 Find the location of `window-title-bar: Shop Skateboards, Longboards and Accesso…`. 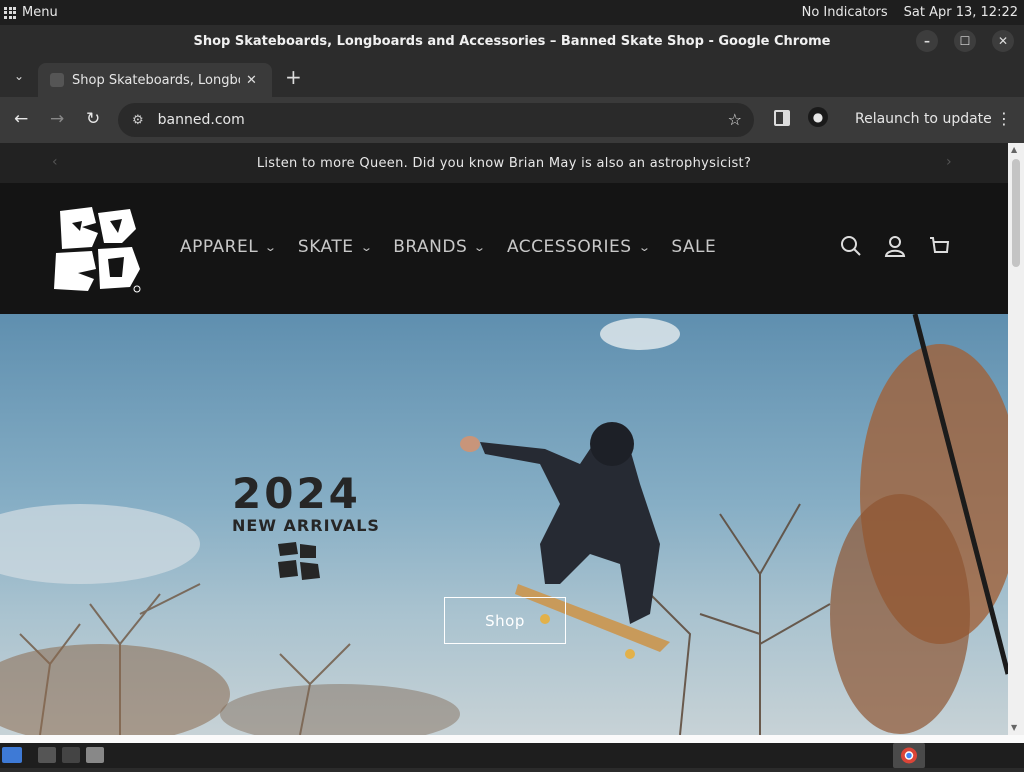

window-title-bar: Shop Skateboards, Longboards and Accesso… is located at coordinates (512, 41).